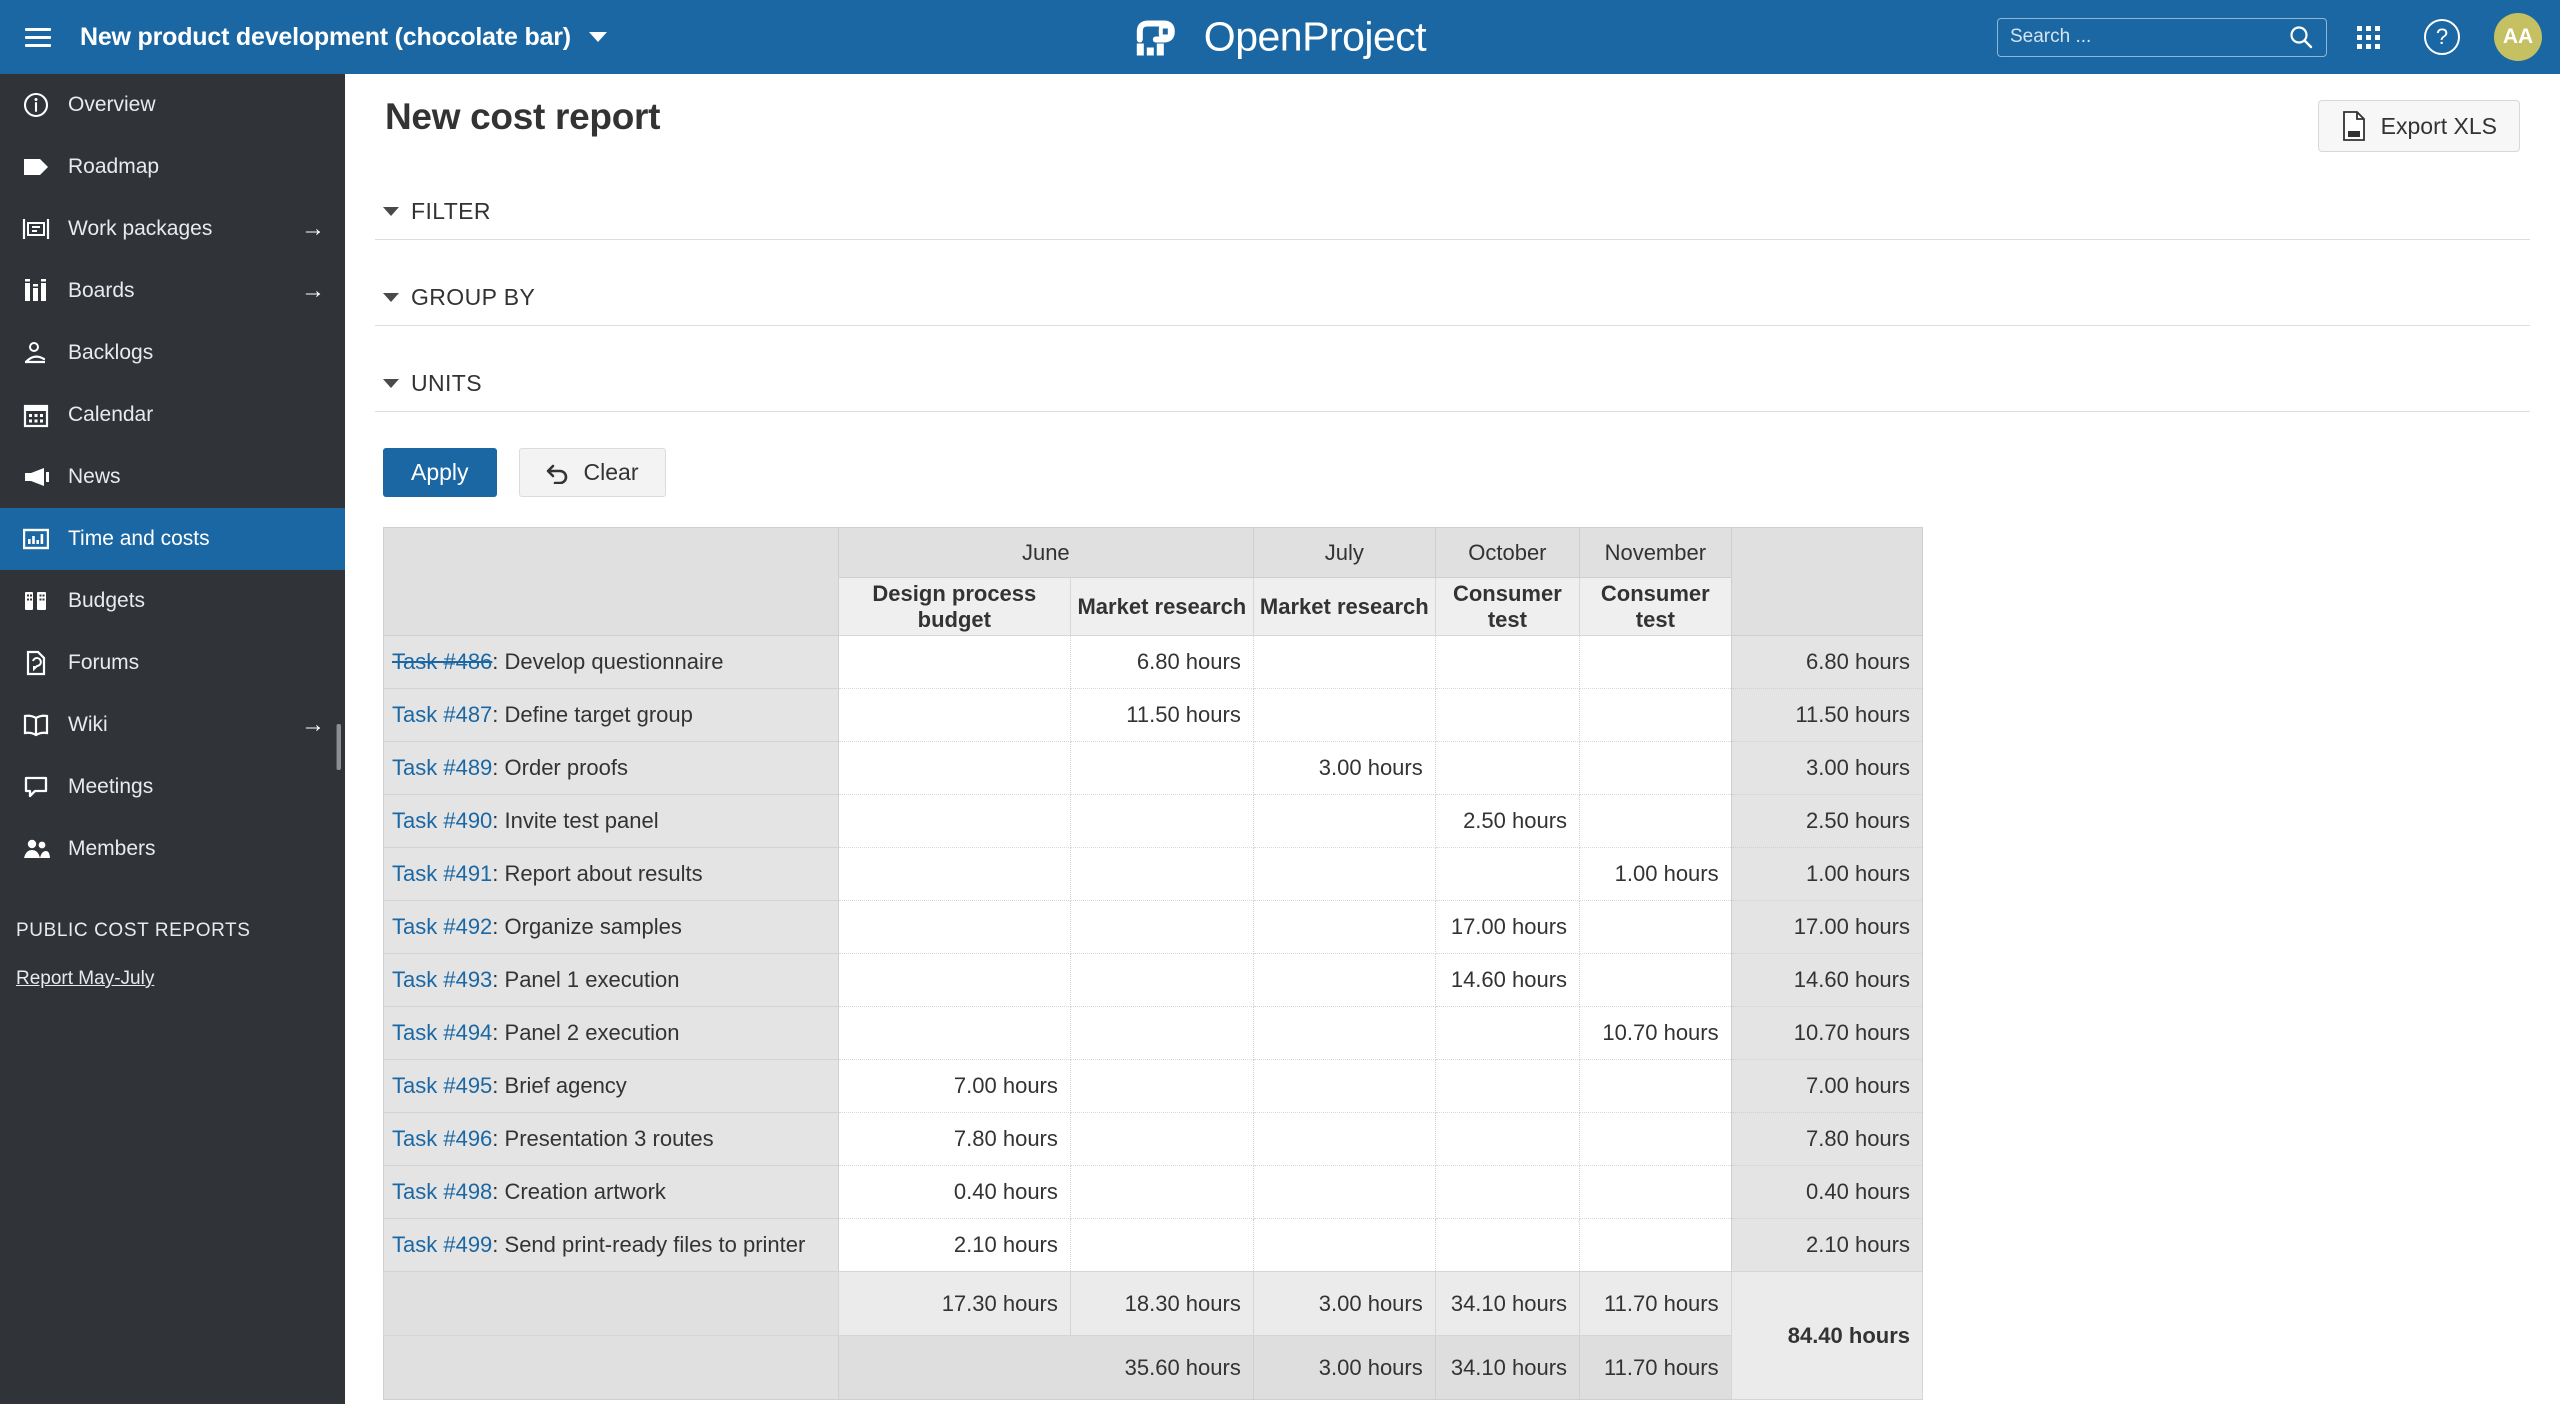 The width and height of the screenshot is (2560, 1404). Describe the element at coordinates (442, 1191) in the screenshot. I see `task-link: Task #498` at that location.